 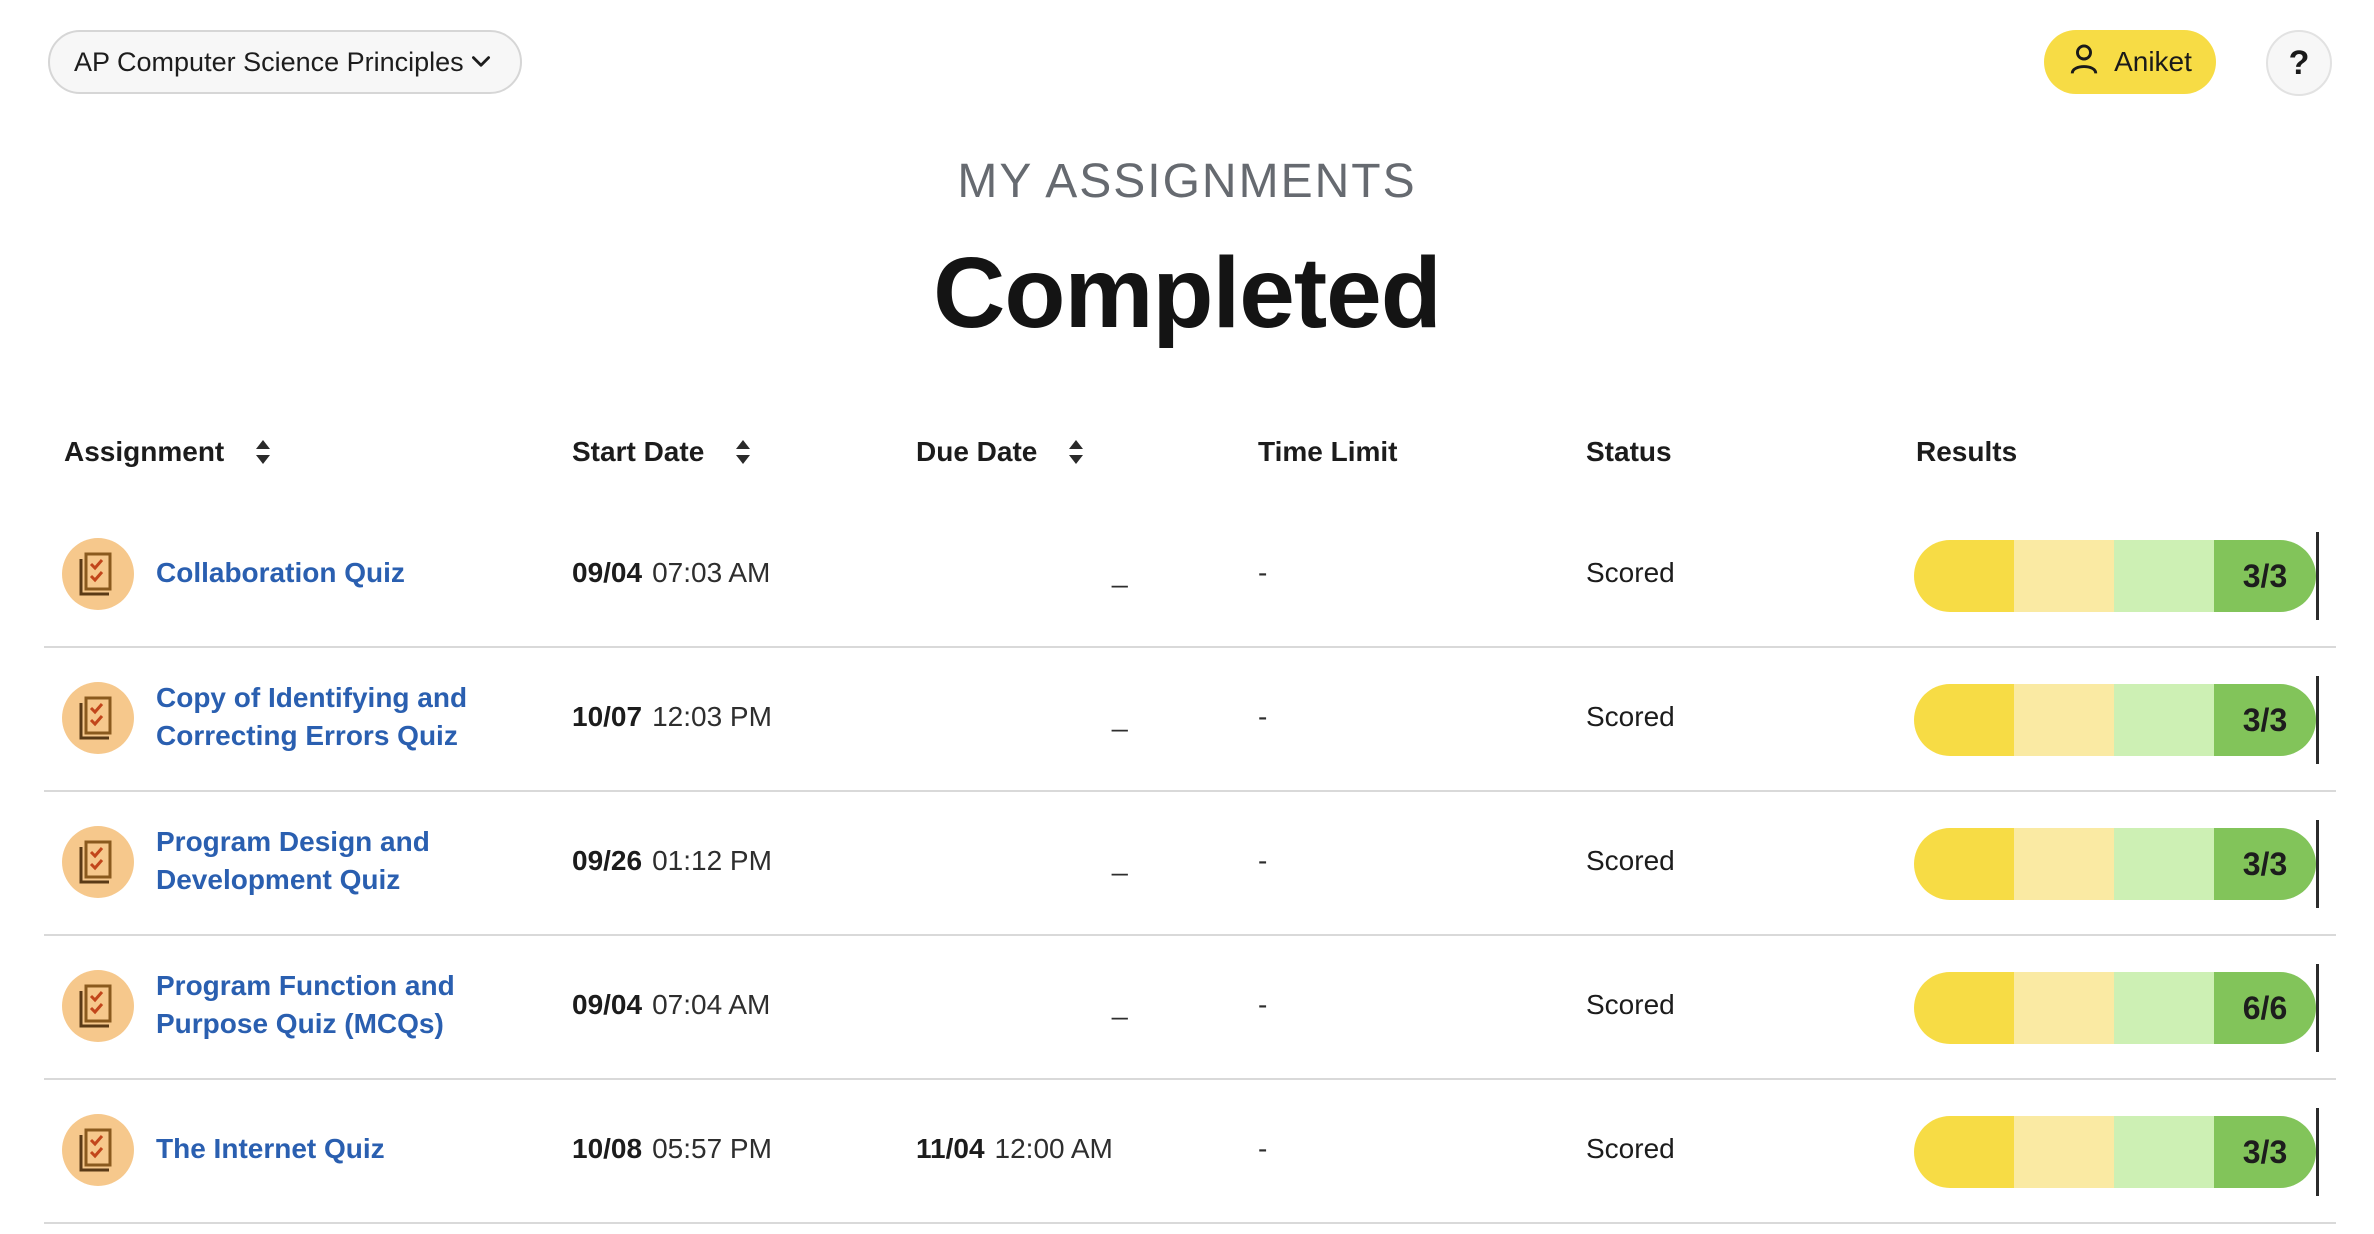 I want to click on column-header-start-date: Start Date, so click(x=662, y=452).